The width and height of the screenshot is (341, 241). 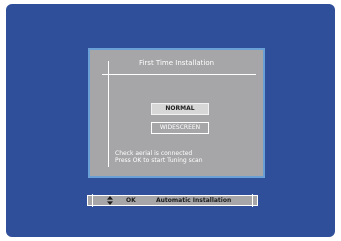 I want to click on up-down-arrows-icon, so click(x=110, y=200).